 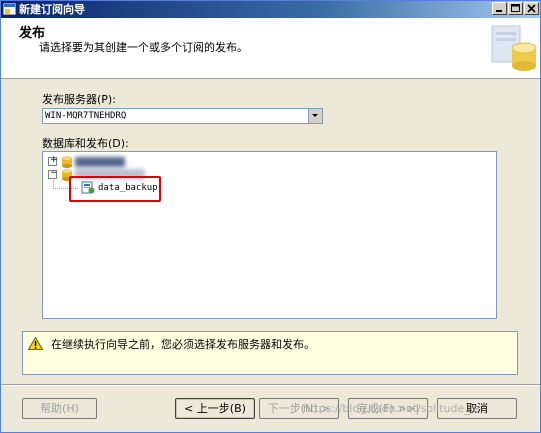 What do you see at coordinates (59, 408) in the screenshot?
I see `help-button: 帮助(H)` at bounding box center [59, 408].